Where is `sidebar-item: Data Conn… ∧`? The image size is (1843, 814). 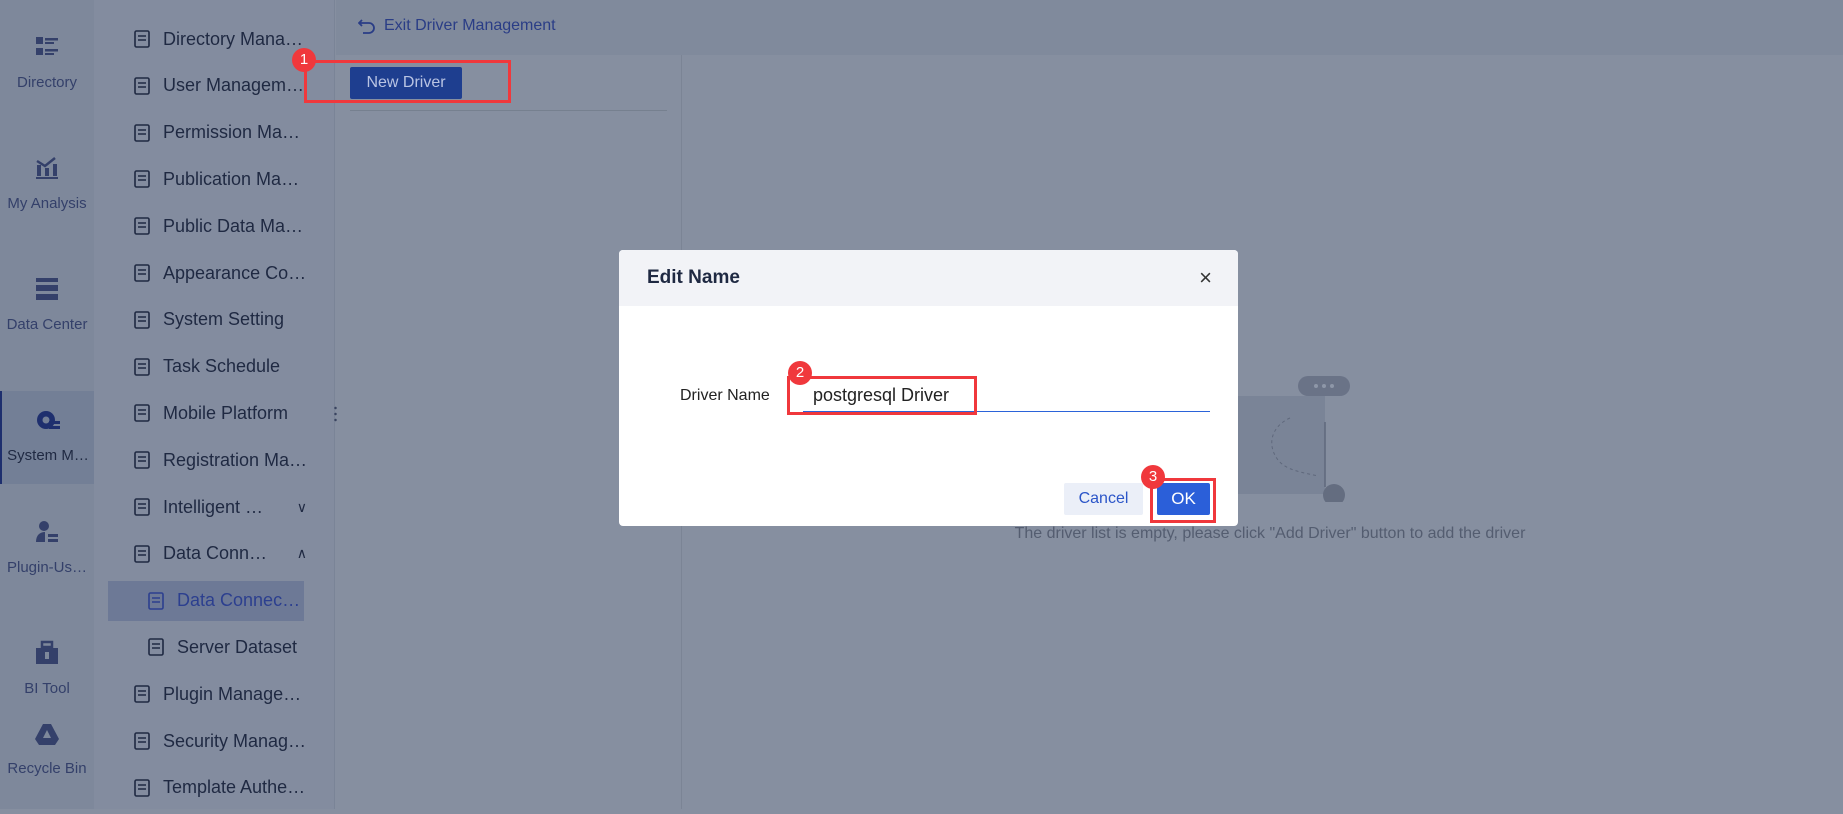
sidebar-item: Data Conn… ∧ is located at coordinates (214, 554).